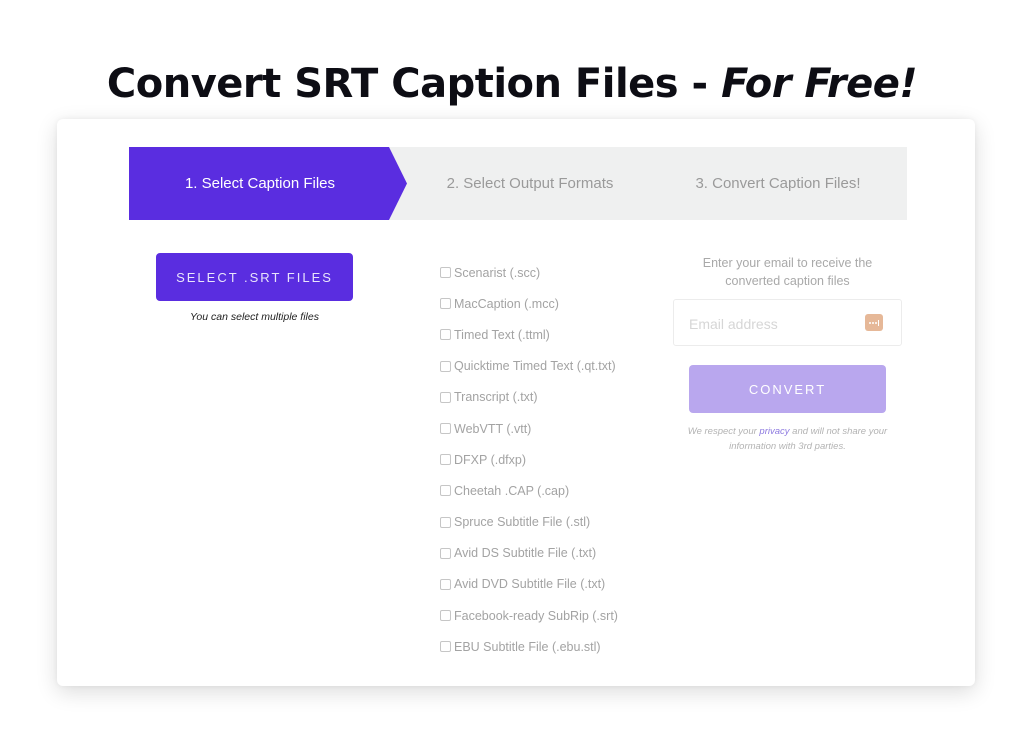 The height and width of the screenshot is (737, 1024). I want to click on multiple-files-hint: You can select multiple files, so click(254, 317).